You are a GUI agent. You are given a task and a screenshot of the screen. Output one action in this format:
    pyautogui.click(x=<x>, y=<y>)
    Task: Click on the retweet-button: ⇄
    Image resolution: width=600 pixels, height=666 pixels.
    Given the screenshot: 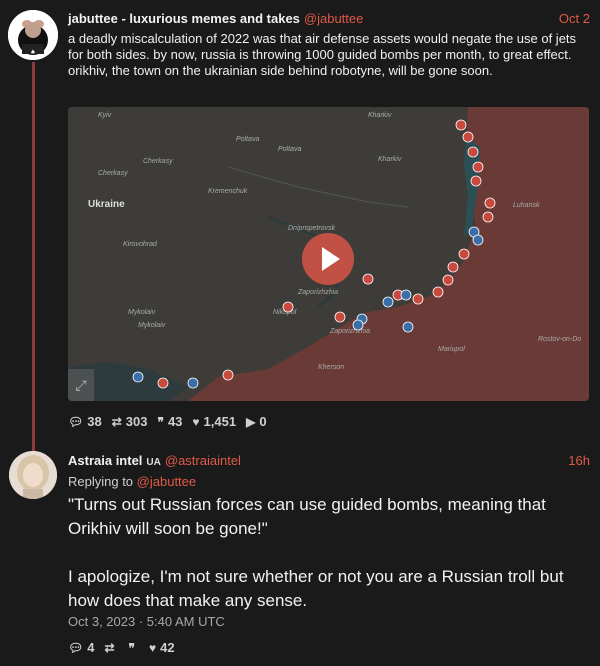 What is the action you would take?
    pyautogui.click(x=111, y=648)
    